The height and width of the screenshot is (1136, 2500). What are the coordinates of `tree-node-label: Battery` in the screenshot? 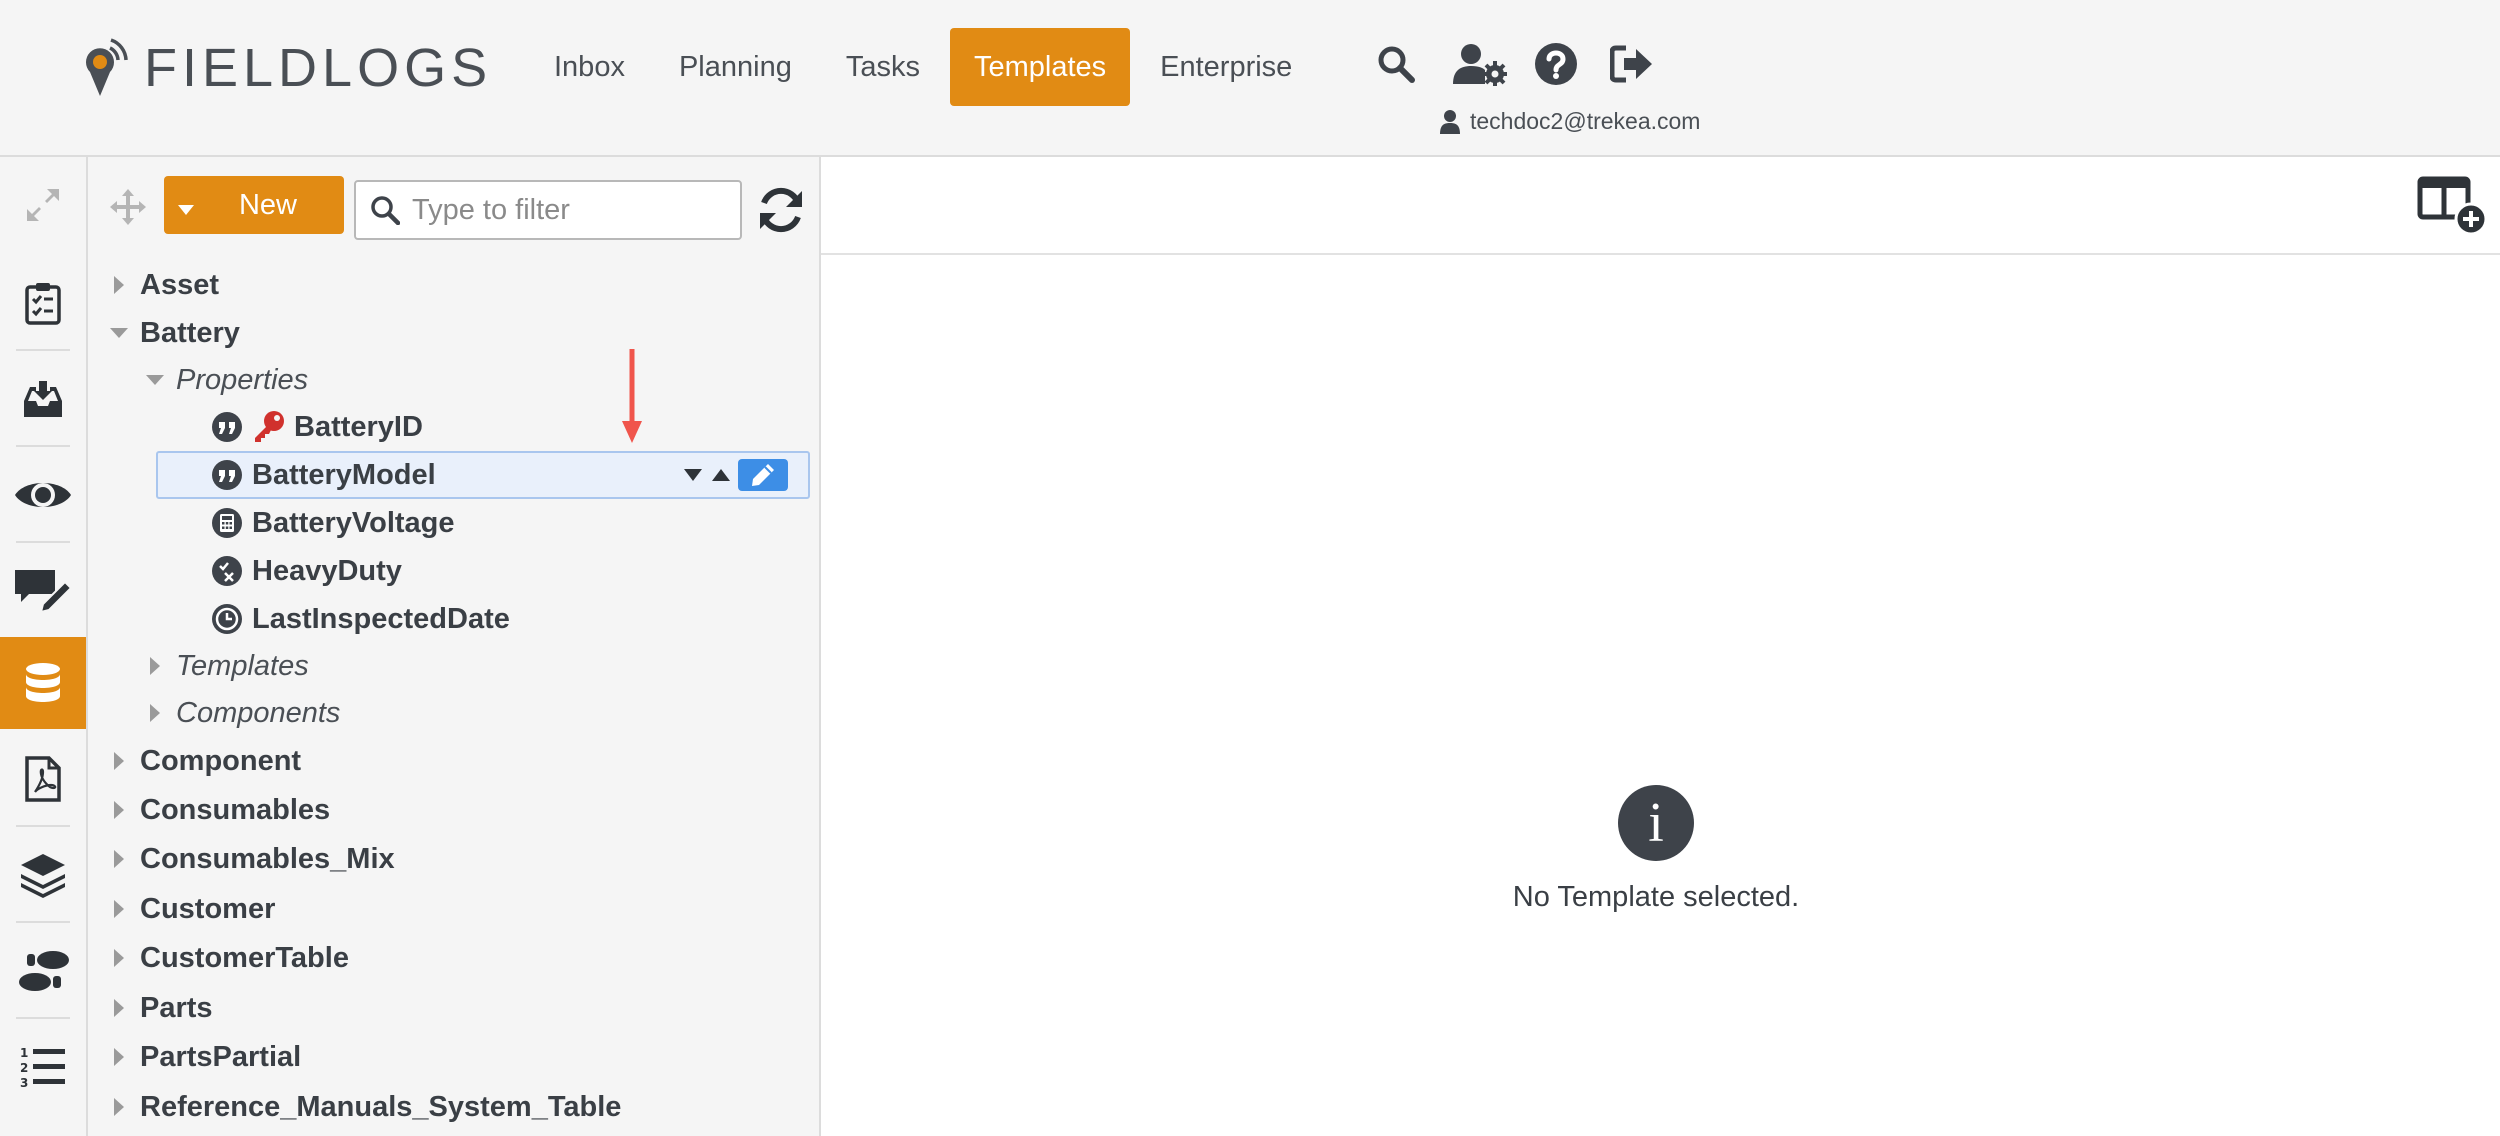 It's located at (190, 332).